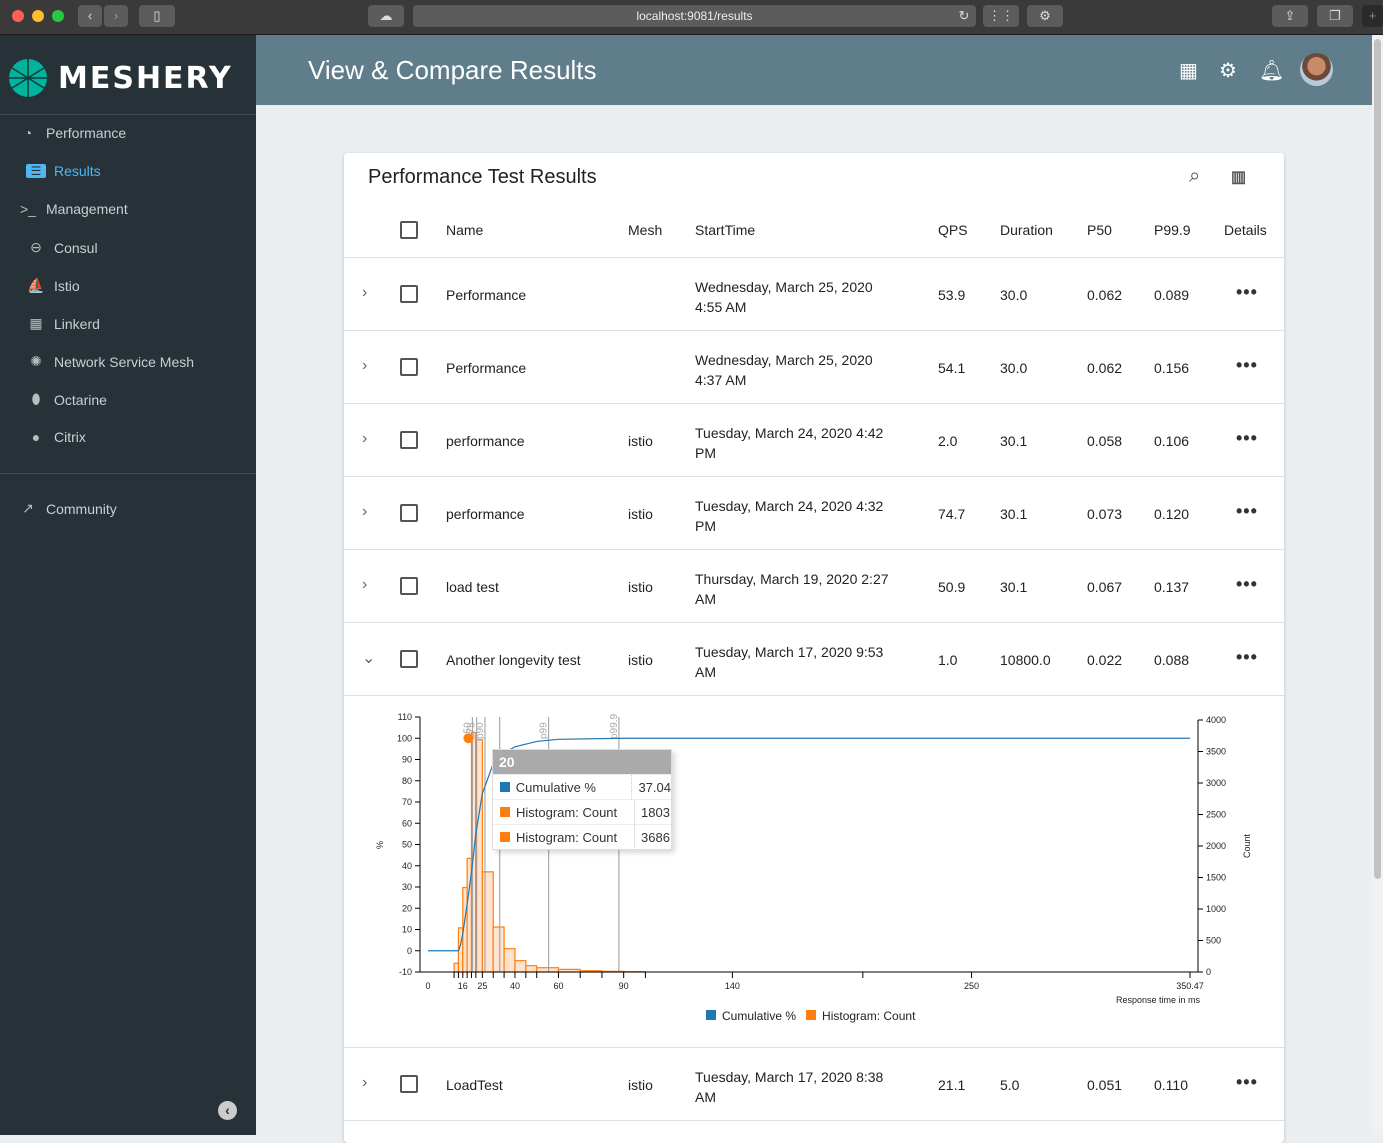 This screenshot has height=1143, width=1383. What do you see at coordinates (405, 717) in the screenshot?
I see `y-tick-label: 110` at bounding box center [405, 717].